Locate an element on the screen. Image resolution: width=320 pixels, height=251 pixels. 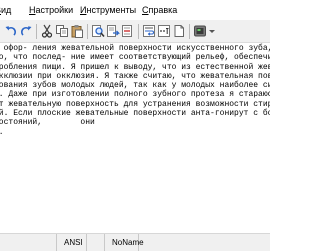
editor-line: состояний, они is located at coordinates (47, 123).